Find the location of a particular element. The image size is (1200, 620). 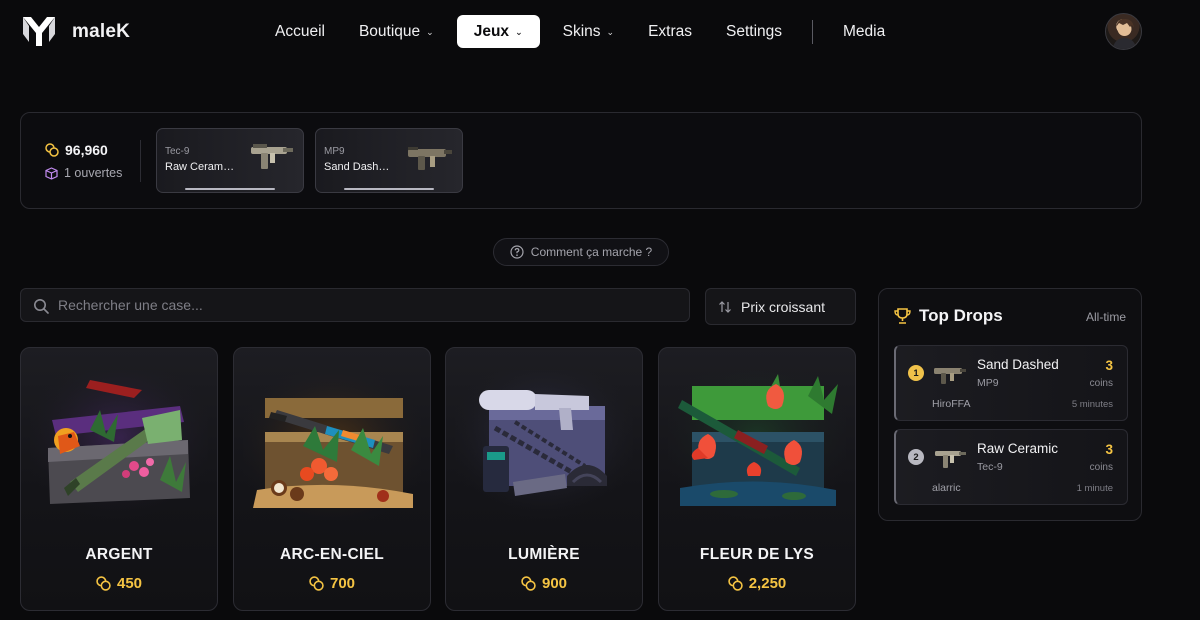

item-category: MP9 is located at coordinates (334, 151).